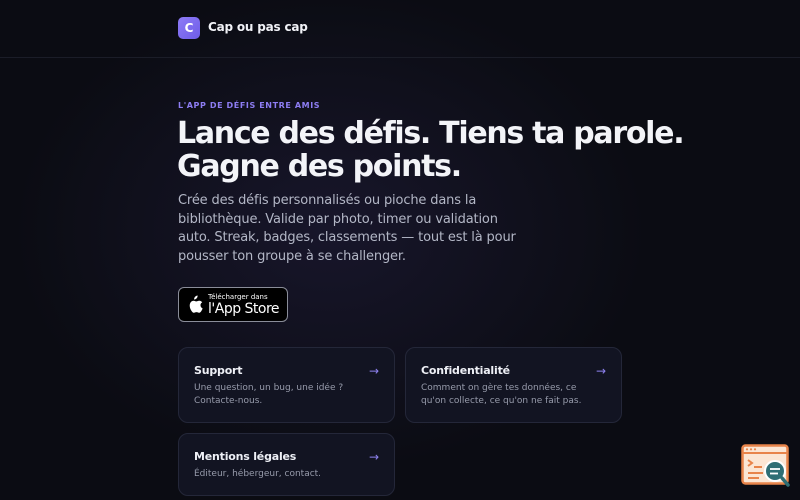 The image size is (800, 500). Describe the element at coordinates (244, 309) in the screenshot. I see `app-store-big-label: l'App Store` at that location.